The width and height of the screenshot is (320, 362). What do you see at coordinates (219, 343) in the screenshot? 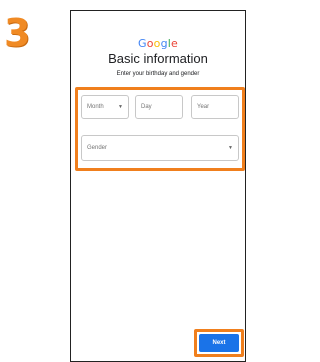
I see `next-button: Next` at bounding box center [219, 343].